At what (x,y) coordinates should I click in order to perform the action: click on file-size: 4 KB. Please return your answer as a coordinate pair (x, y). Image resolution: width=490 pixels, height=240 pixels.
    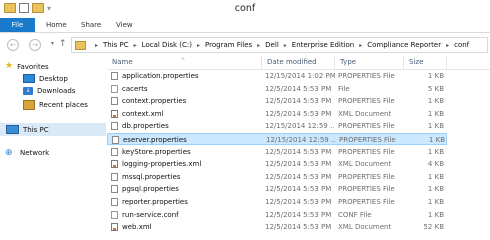
    Looking at the image, I should click on (435, 164).